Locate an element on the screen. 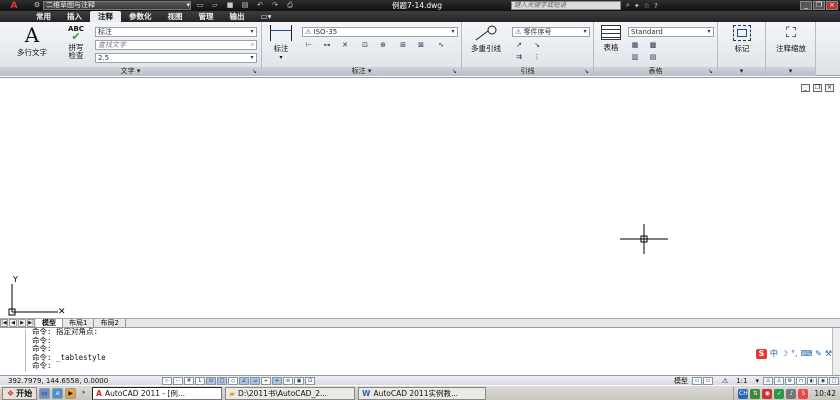 The height and width of the screenshot is (400, 840). redo-icon: ↷ is located at coordinates (275, 5).